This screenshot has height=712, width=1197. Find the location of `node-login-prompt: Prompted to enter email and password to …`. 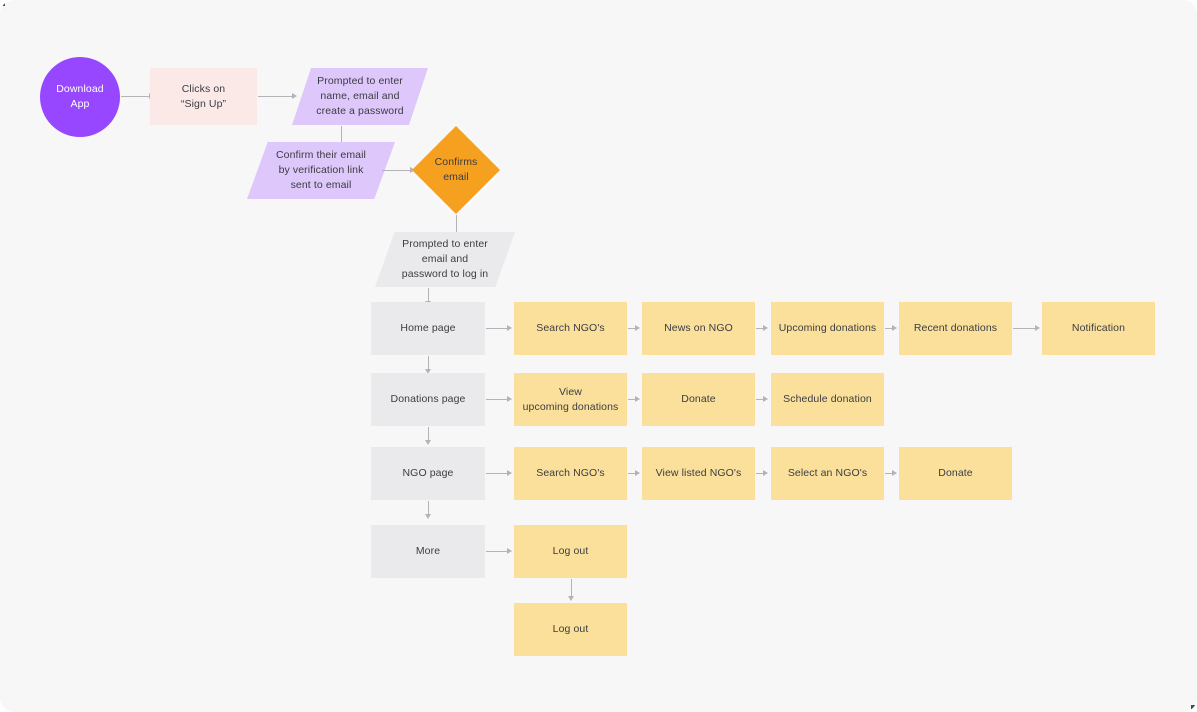

node-login-prompt: Prompted to enter email and password to … is located at coordinates (445, 259).